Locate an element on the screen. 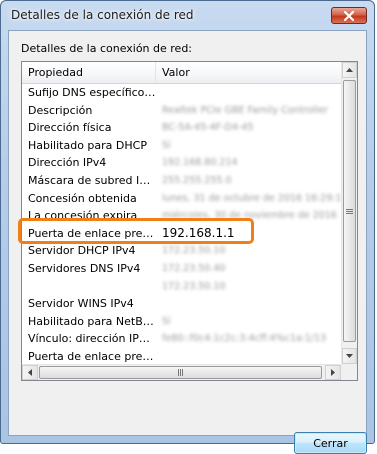 The width and height of the screenshot is (377, 454). vertical-scrollbar is located at coordinates (349, 213).